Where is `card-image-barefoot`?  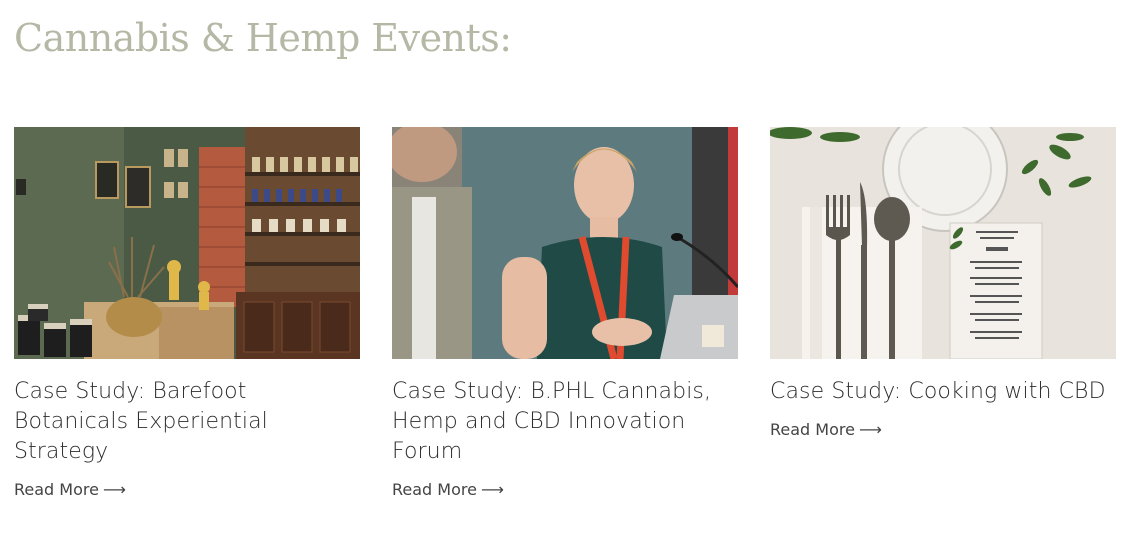
card-image-barefoot is located at coordinates (187, 243).